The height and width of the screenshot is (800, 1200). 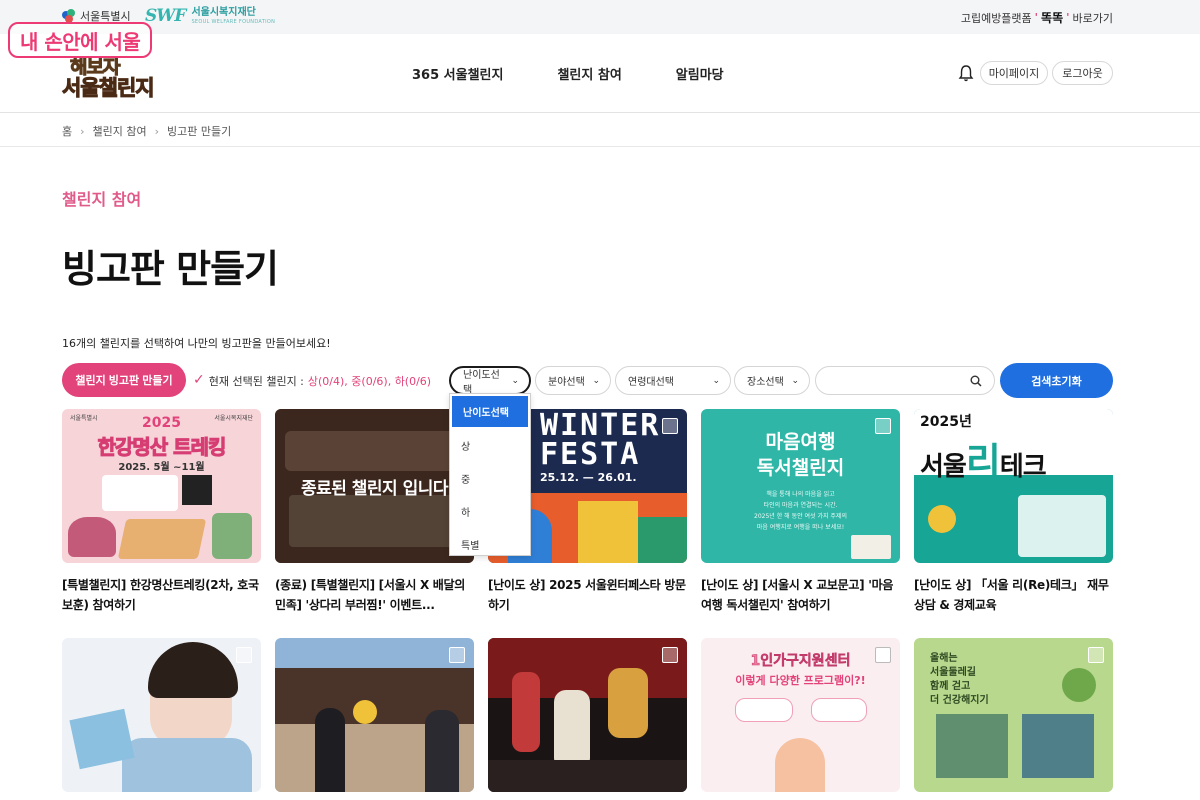 I want to click on photo-group, so click(x=1058, y=746).